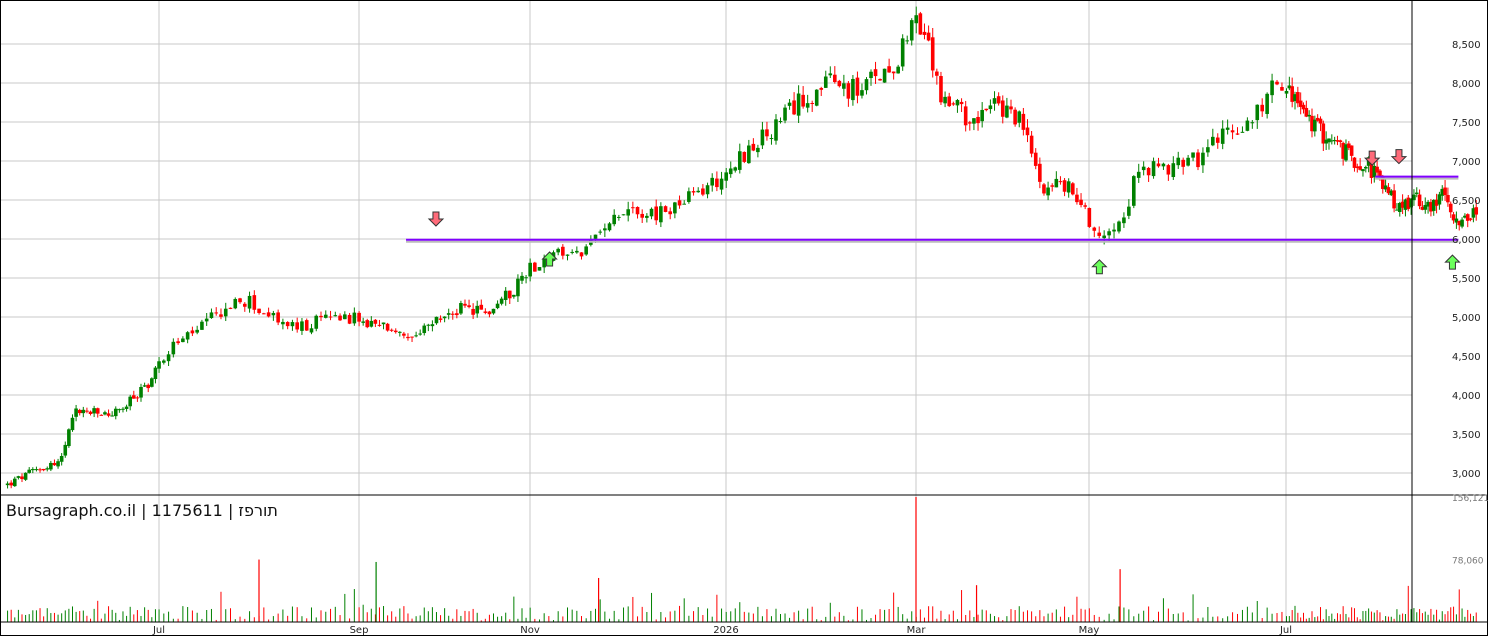 The width and height of the screenshot is (1488, 636). I want to click on chart-title: Bursagraph.co.il | 1175611 | תורפז, so click(142, 510).